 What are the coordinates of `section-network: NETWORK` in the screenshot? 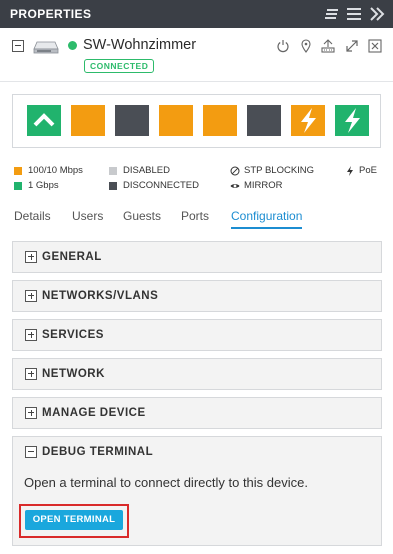 It's located at (197, 374).